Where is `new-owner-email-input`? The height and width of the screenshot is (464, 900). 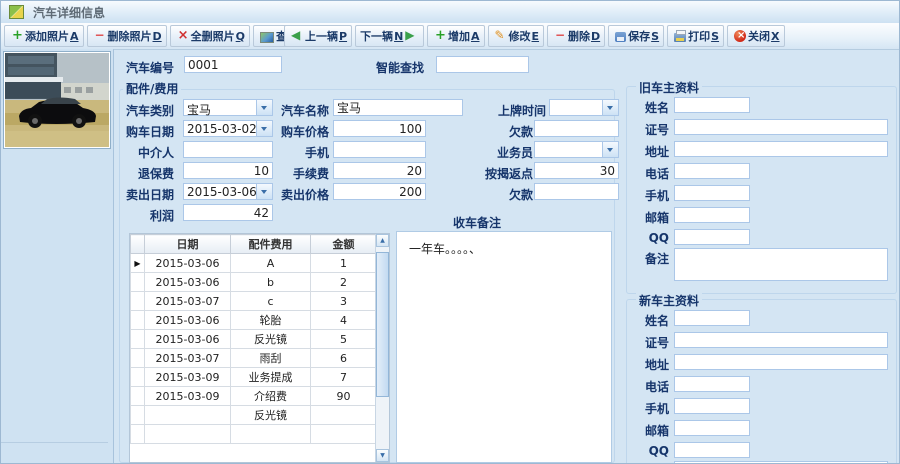 new-owner-email-input is located at coordinates (712, 428).